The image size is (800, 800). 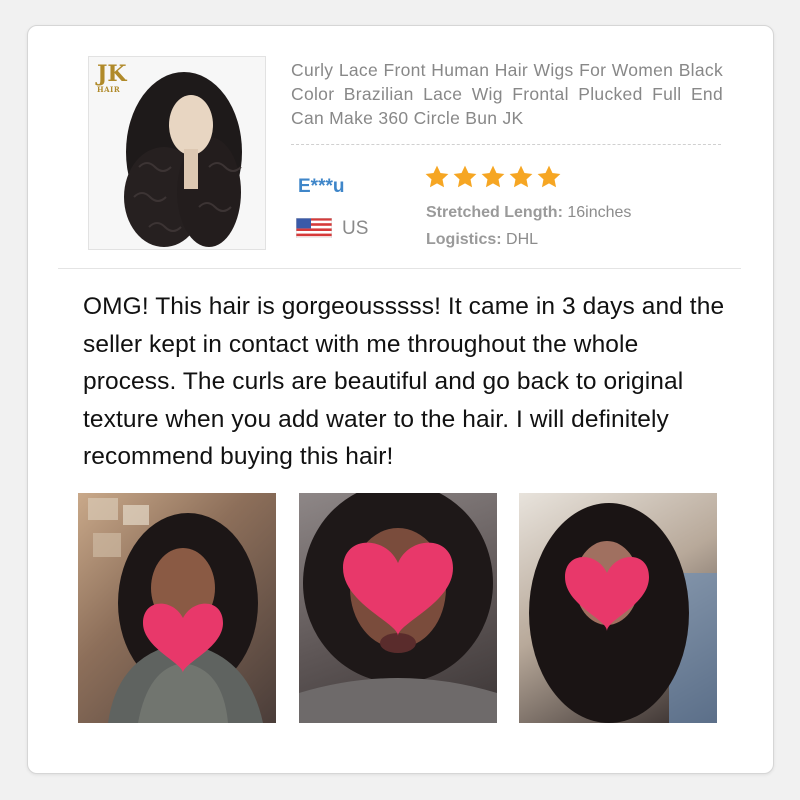 I want to click on us-flag-icon, so click(x=314, y=228).